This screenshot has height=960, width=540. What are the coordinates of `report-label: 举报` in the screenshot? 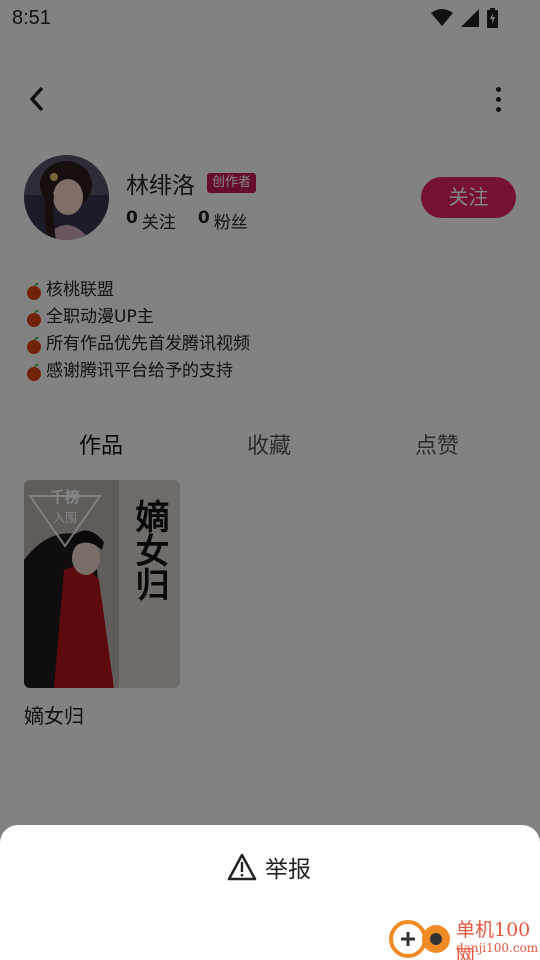 It's located at (288, 870).